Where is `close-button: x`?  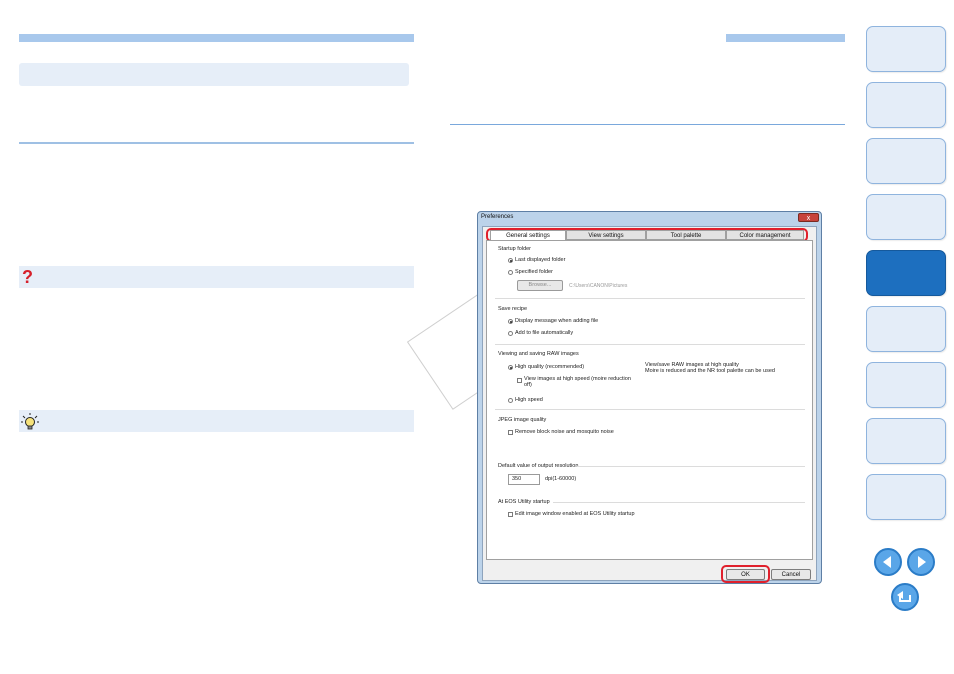 close-button: x is located at coordinates (808, 217).